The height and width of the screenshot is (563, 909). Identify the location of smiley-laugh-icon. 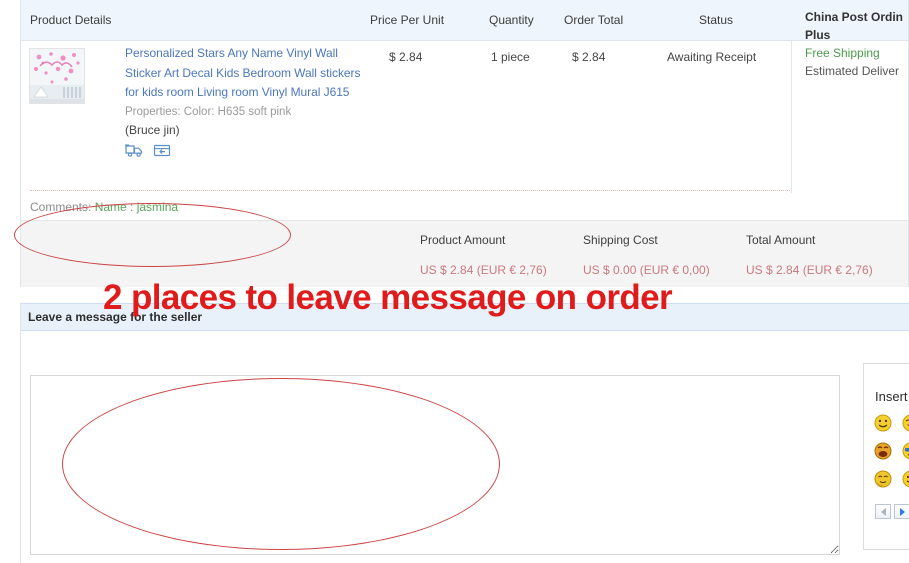
(905, 423).